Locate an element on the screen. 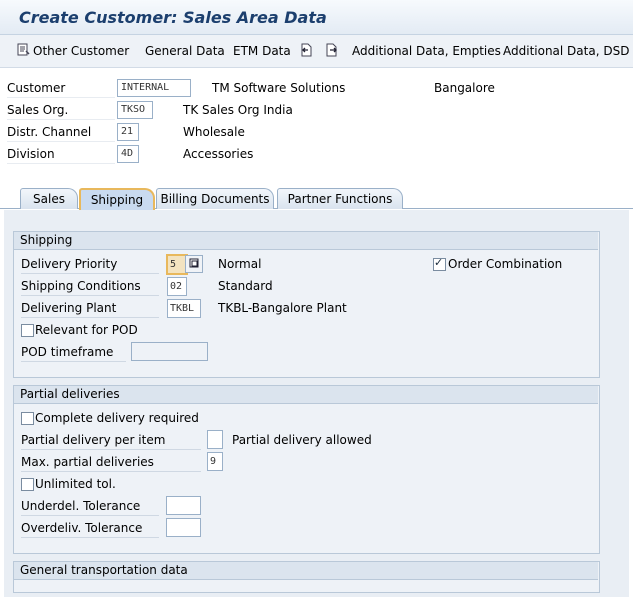  partial-per-item-text: Partial delivery allowed is located at coordinates (302, 440).